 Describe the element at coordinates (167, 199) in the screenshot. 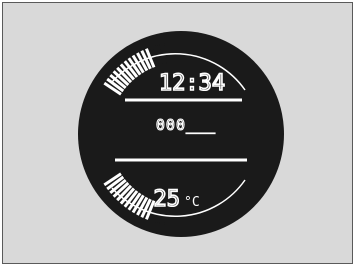

I see `temperature-readout: 25` at that location.